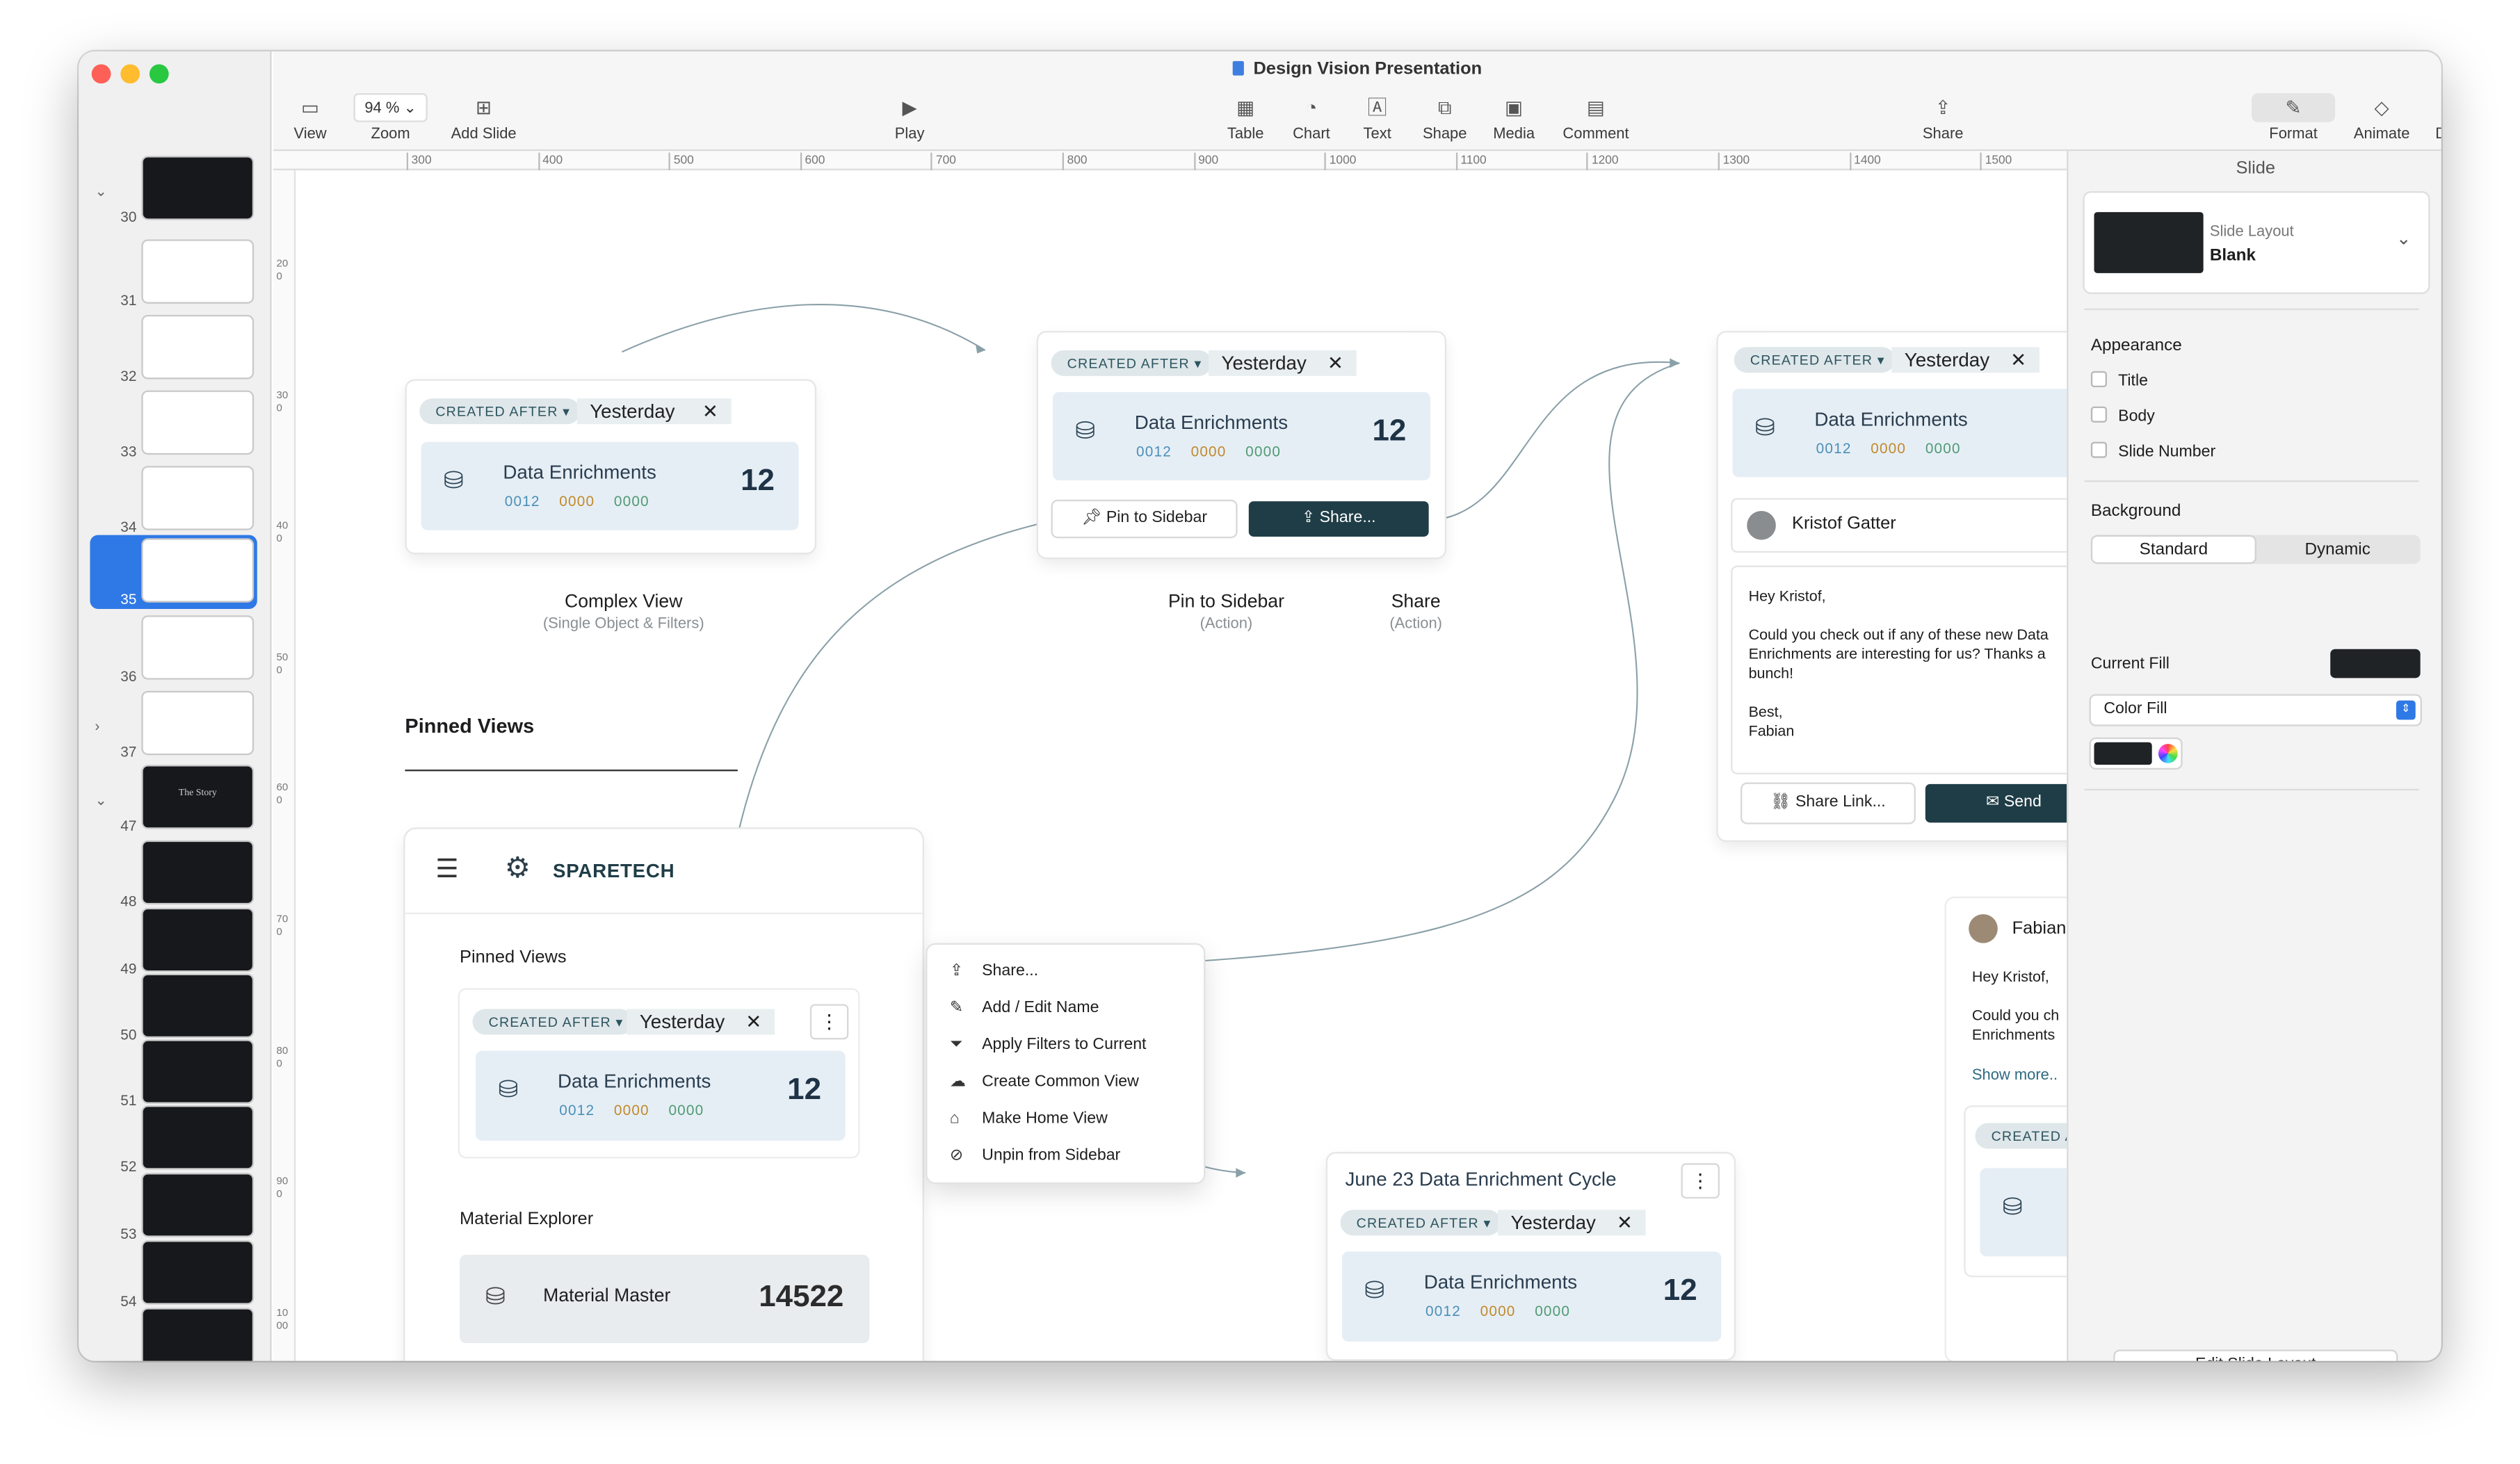 The height and width of the screenshot is (1464, 2520). I want to click on slide-layout-selector: Slide Layout Blank ⌄, so click(2256, 243).